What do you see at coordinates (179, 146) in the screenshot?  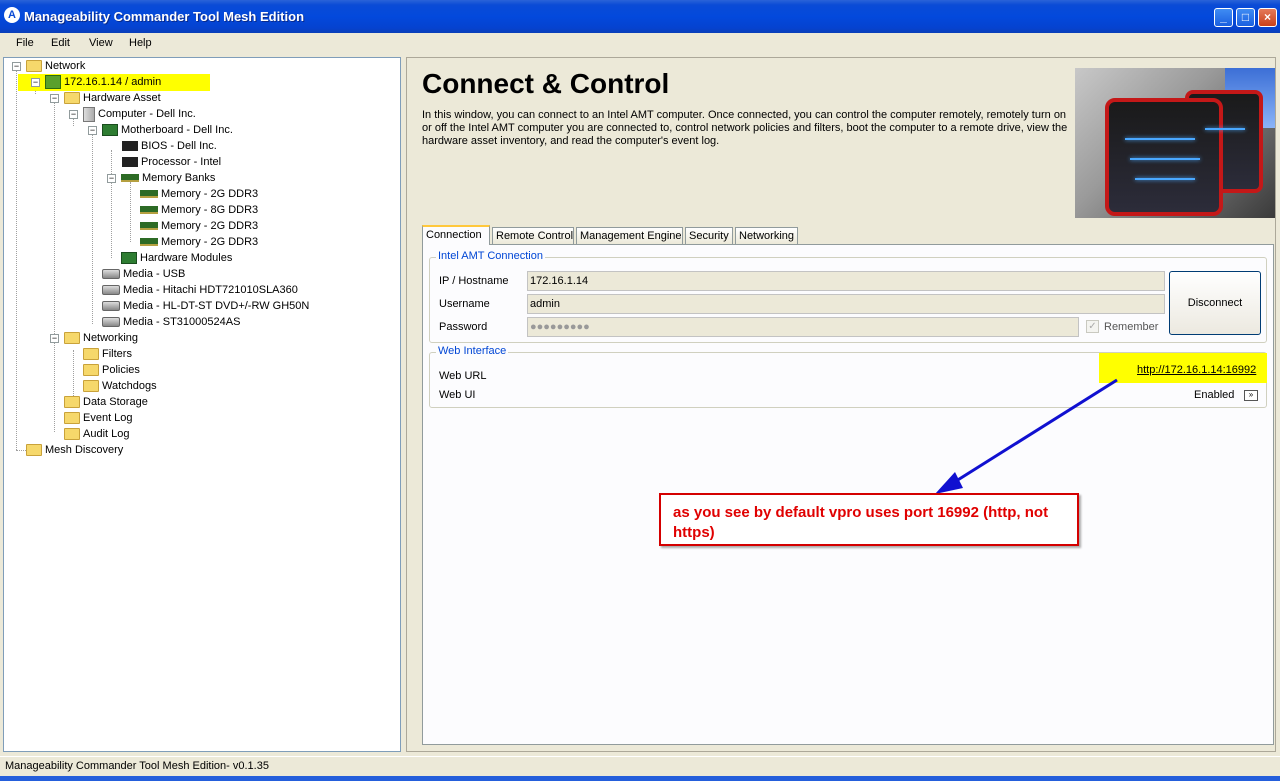 I see `tree-bios-label: BIOS - Dell Inc.` at bounding box center [179, 146].